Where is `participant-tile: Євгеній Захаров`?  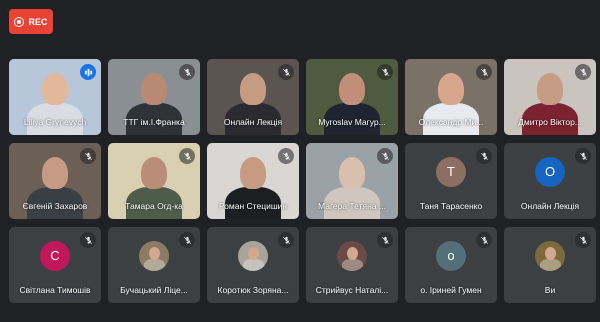 participant-tile: Євгеній Захаров is located at coordinates (55, 181).